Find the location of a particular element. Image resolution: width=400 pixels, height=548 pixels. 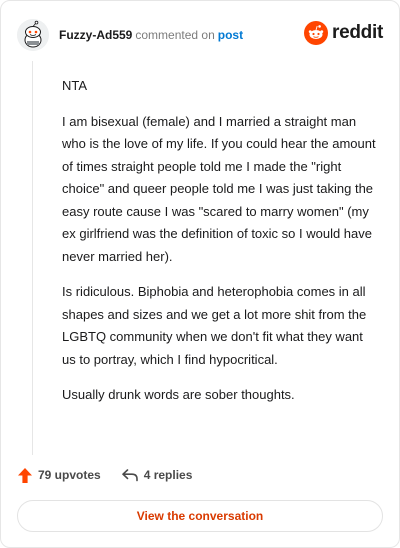

view-conversation-button: View the conversation is located at coordinates (200, 516).